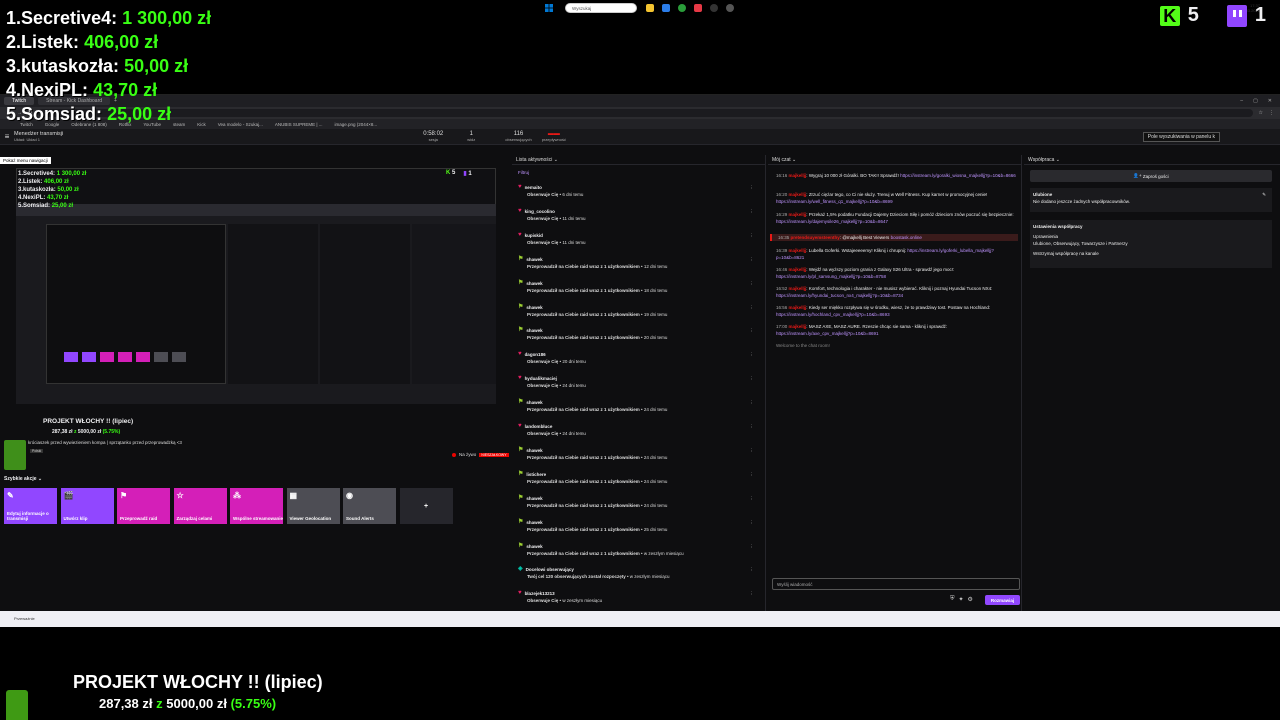 This screenshot has height=720, width=1280. I want to click on menu-icon: ≡, so click(7, 136).